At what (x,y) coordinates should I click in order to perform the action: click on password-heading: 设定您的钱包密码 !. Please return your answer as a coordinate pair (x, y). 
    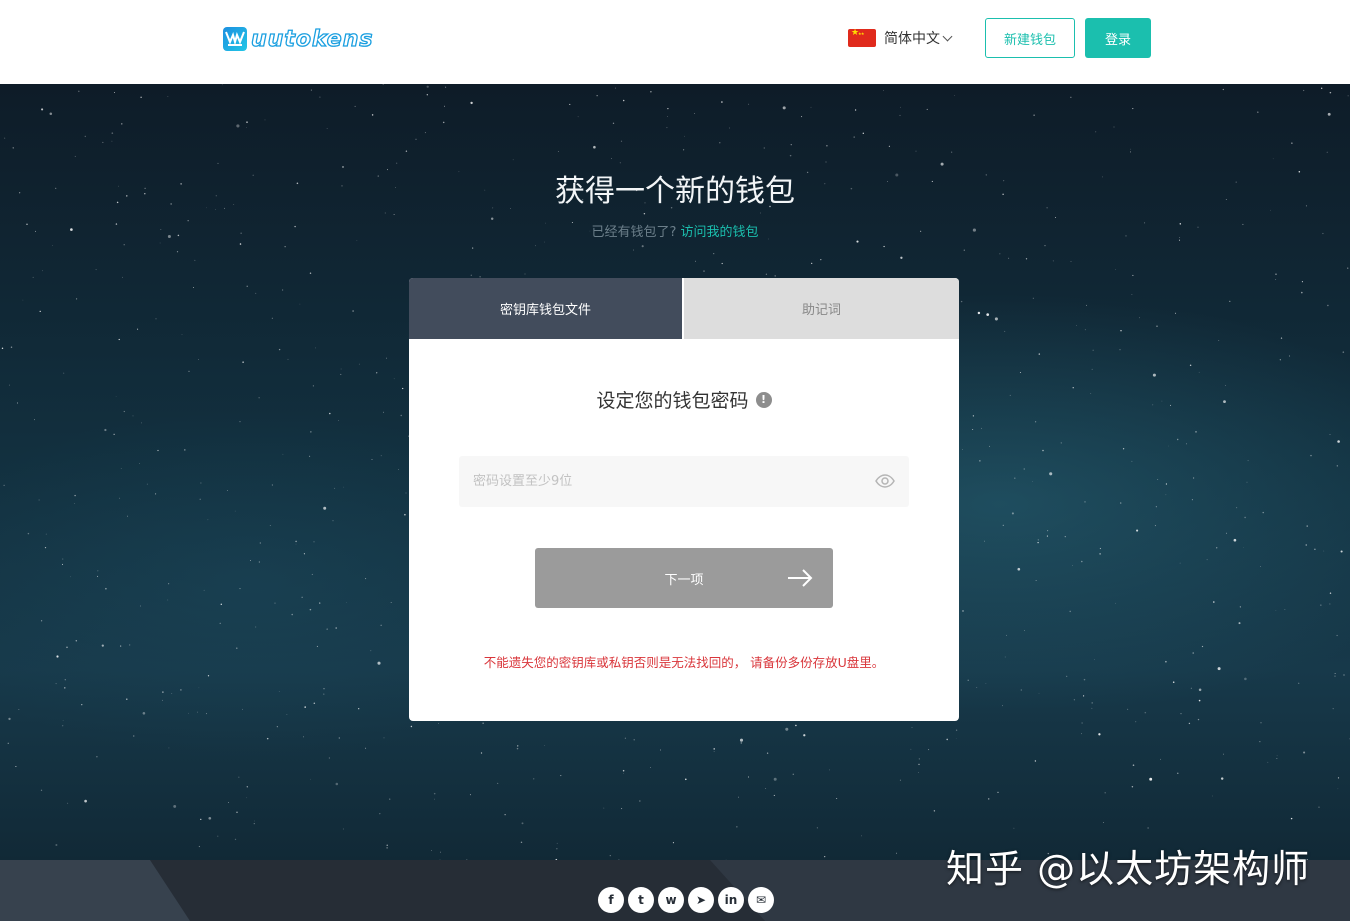
    Looking at the image, I should click on (684, 399).